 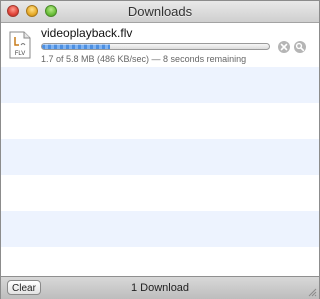 I want to click on cancel-download-button, so click(x=284, y=47).